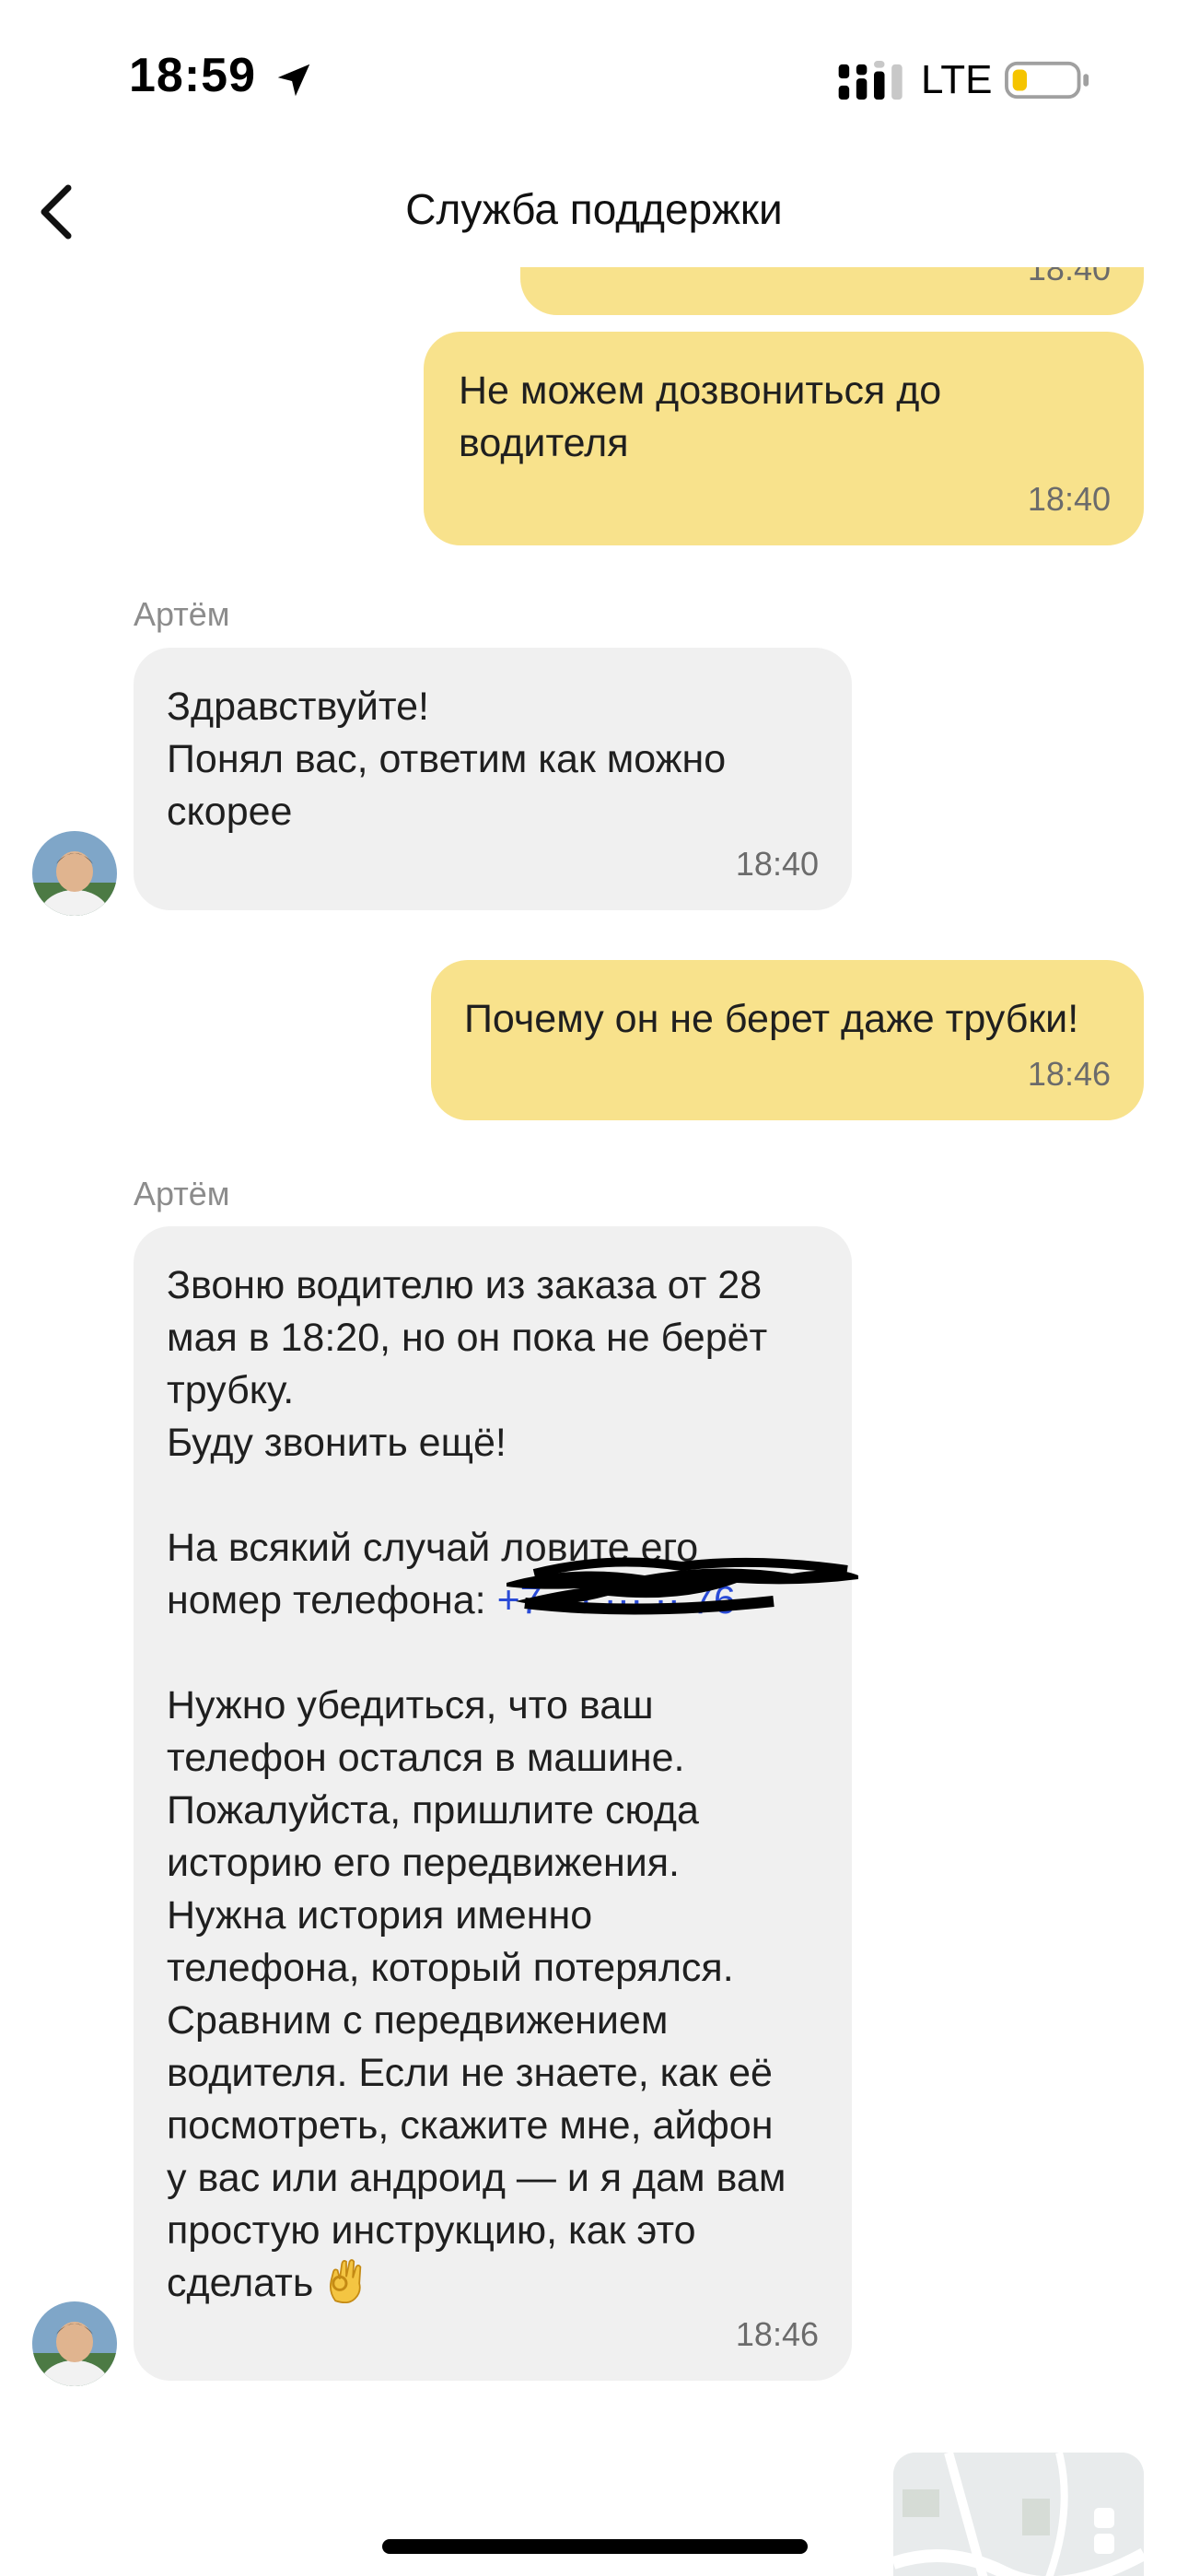 The width and height of the screenshot is (1188, 2576). Describe the element at coordinates (957, 79) in the screenshot. I see `network-label: LTE` at that location.